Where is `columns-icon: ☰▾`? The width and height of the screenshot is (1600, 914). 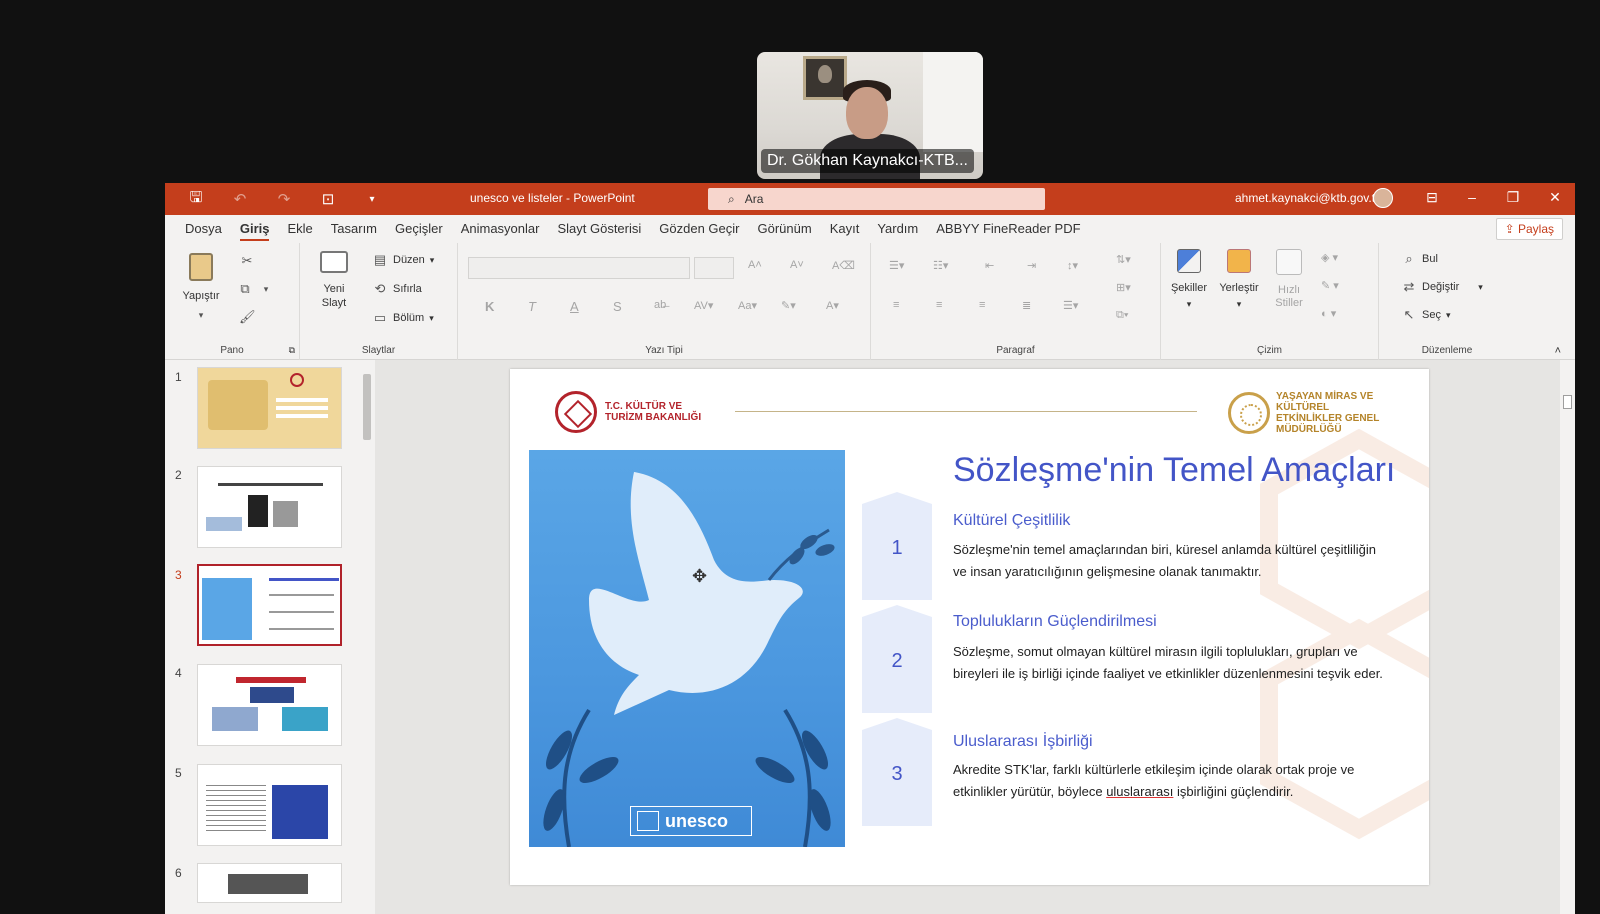
columns-icon: ☰▾ is located at coordinates (1070, 305).